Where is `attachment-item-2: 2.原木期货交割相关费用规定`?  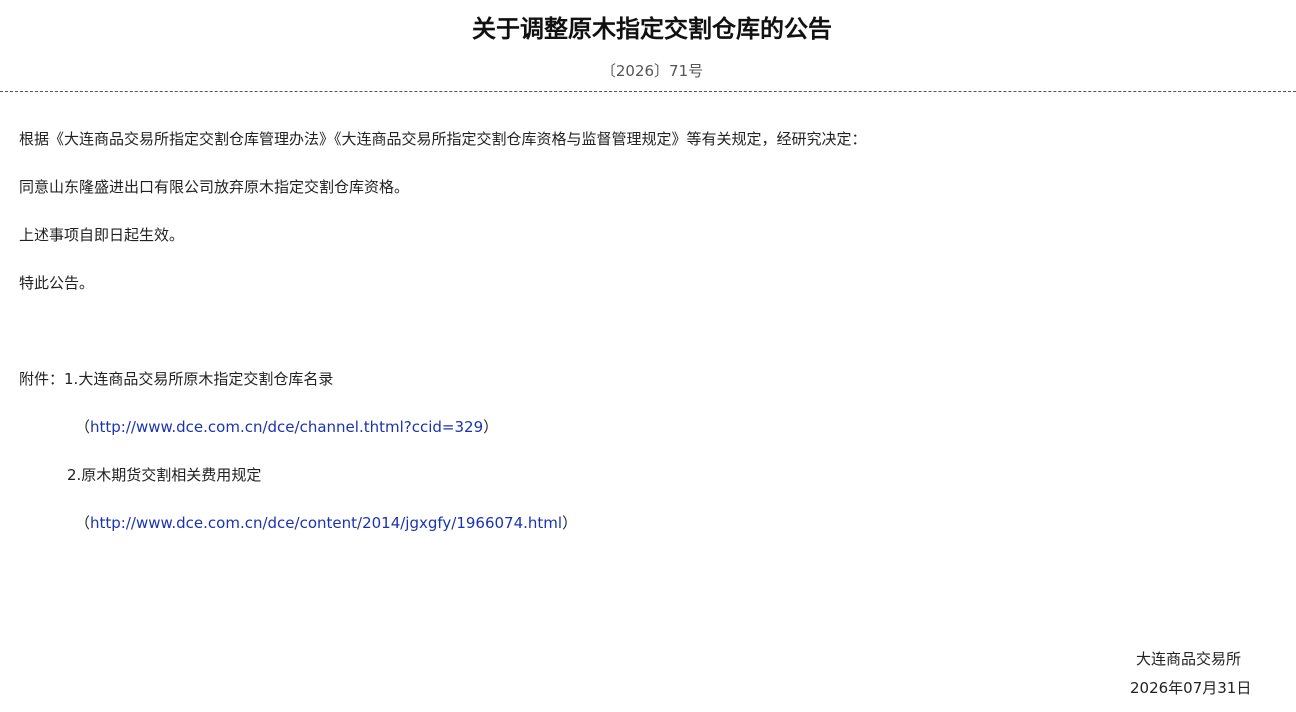 attachment-item-2: 2.原木期货交割相关费用规定 is located at coordinates (164, 475).